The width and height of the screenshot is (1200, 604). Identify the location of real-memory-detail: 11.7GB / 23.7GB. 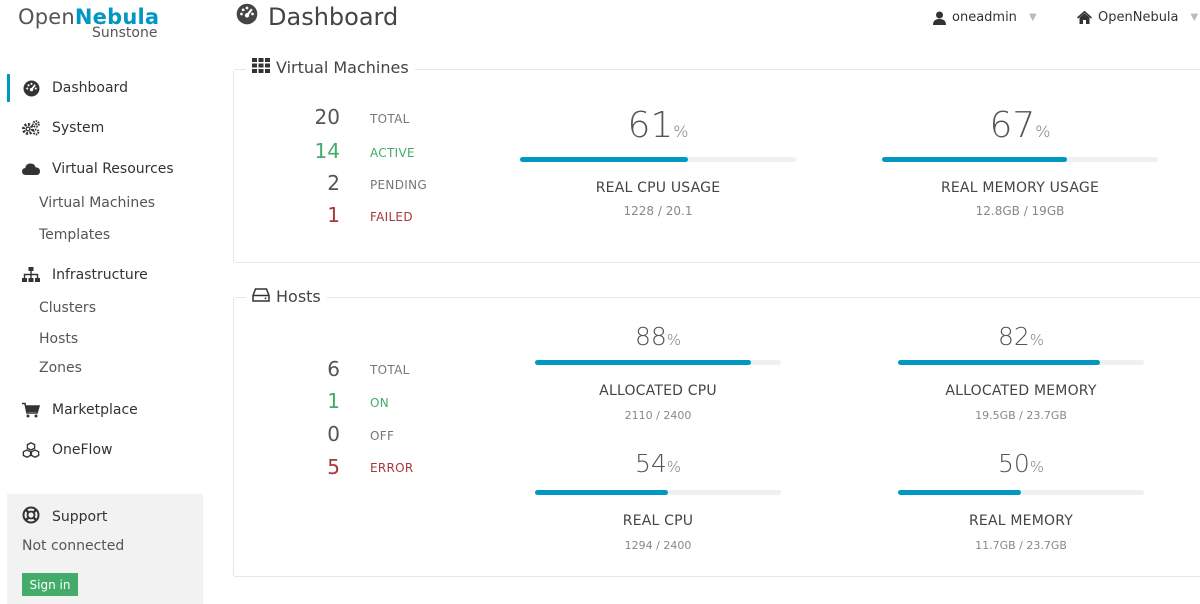
(1021, 545).